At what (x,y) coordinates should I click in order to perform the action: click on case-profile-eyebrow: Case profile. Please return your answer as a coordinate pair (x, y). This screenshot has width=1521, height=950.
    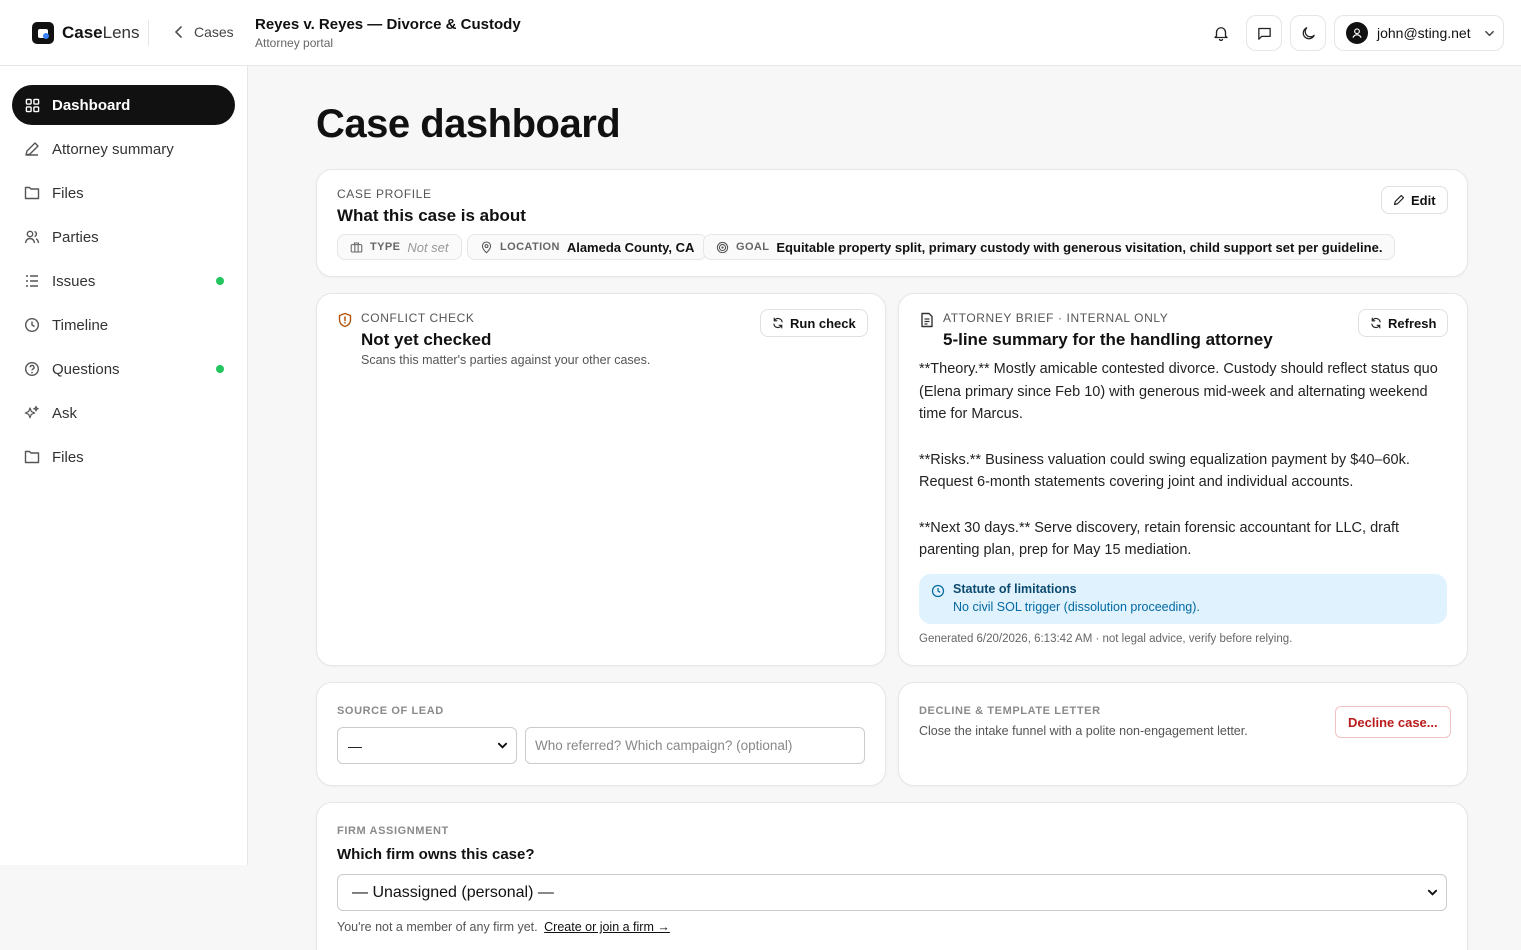
    Looking at the image, I should click on (384, 194).